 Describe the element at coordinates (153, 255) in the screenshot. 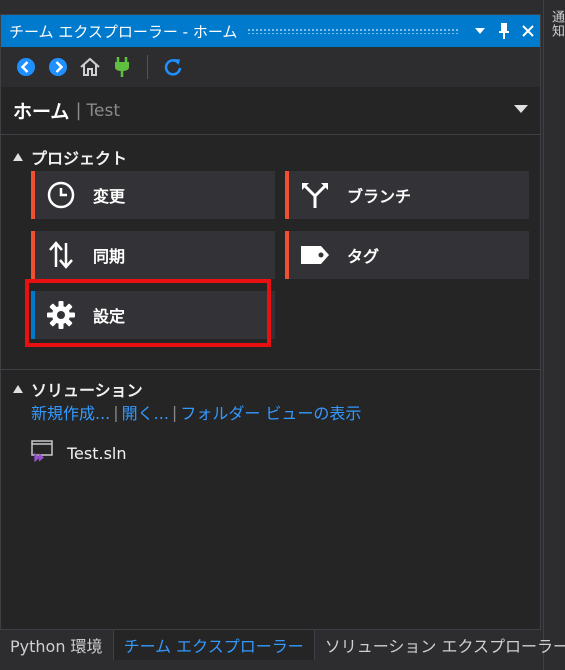

I see `sync-tile: 同期` at that location.